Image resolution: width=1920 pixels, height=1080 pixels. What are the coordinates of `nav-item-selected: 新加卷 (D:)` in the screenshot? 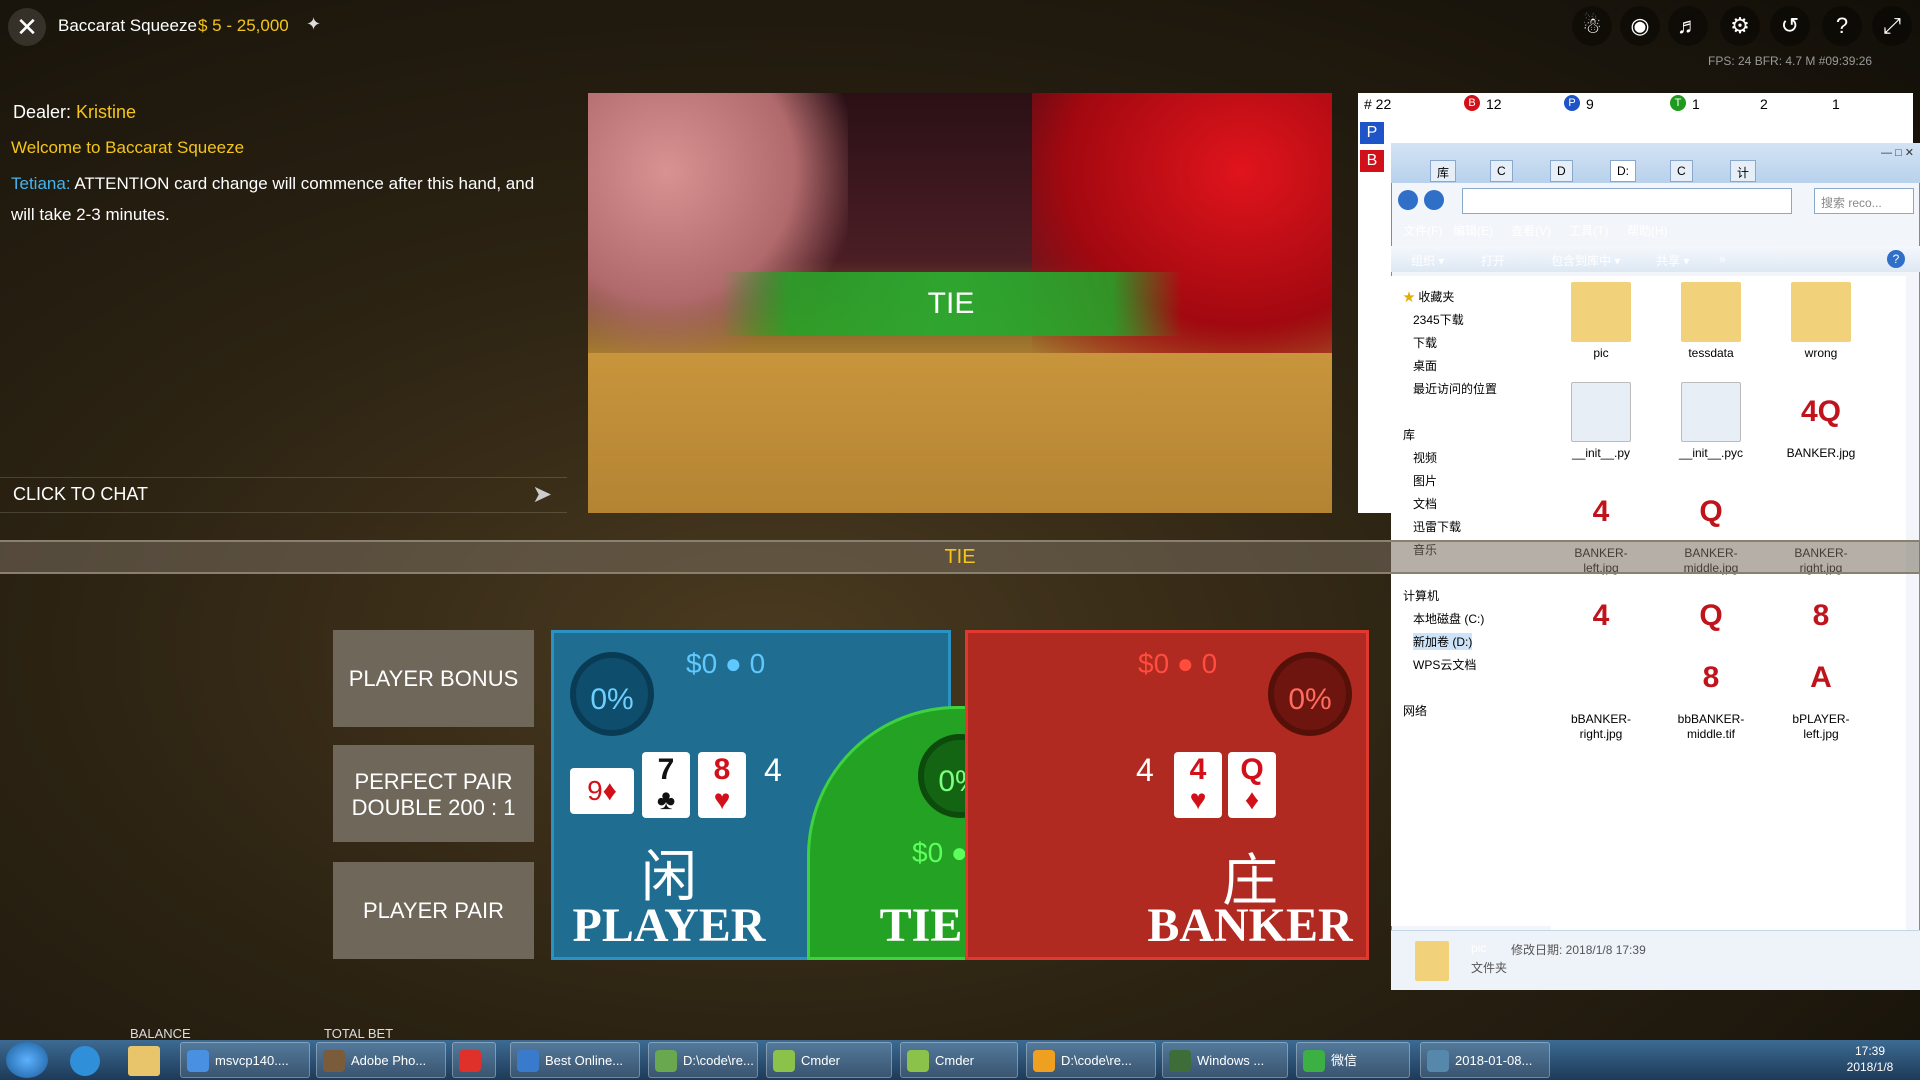 It's located at (1443, 641).